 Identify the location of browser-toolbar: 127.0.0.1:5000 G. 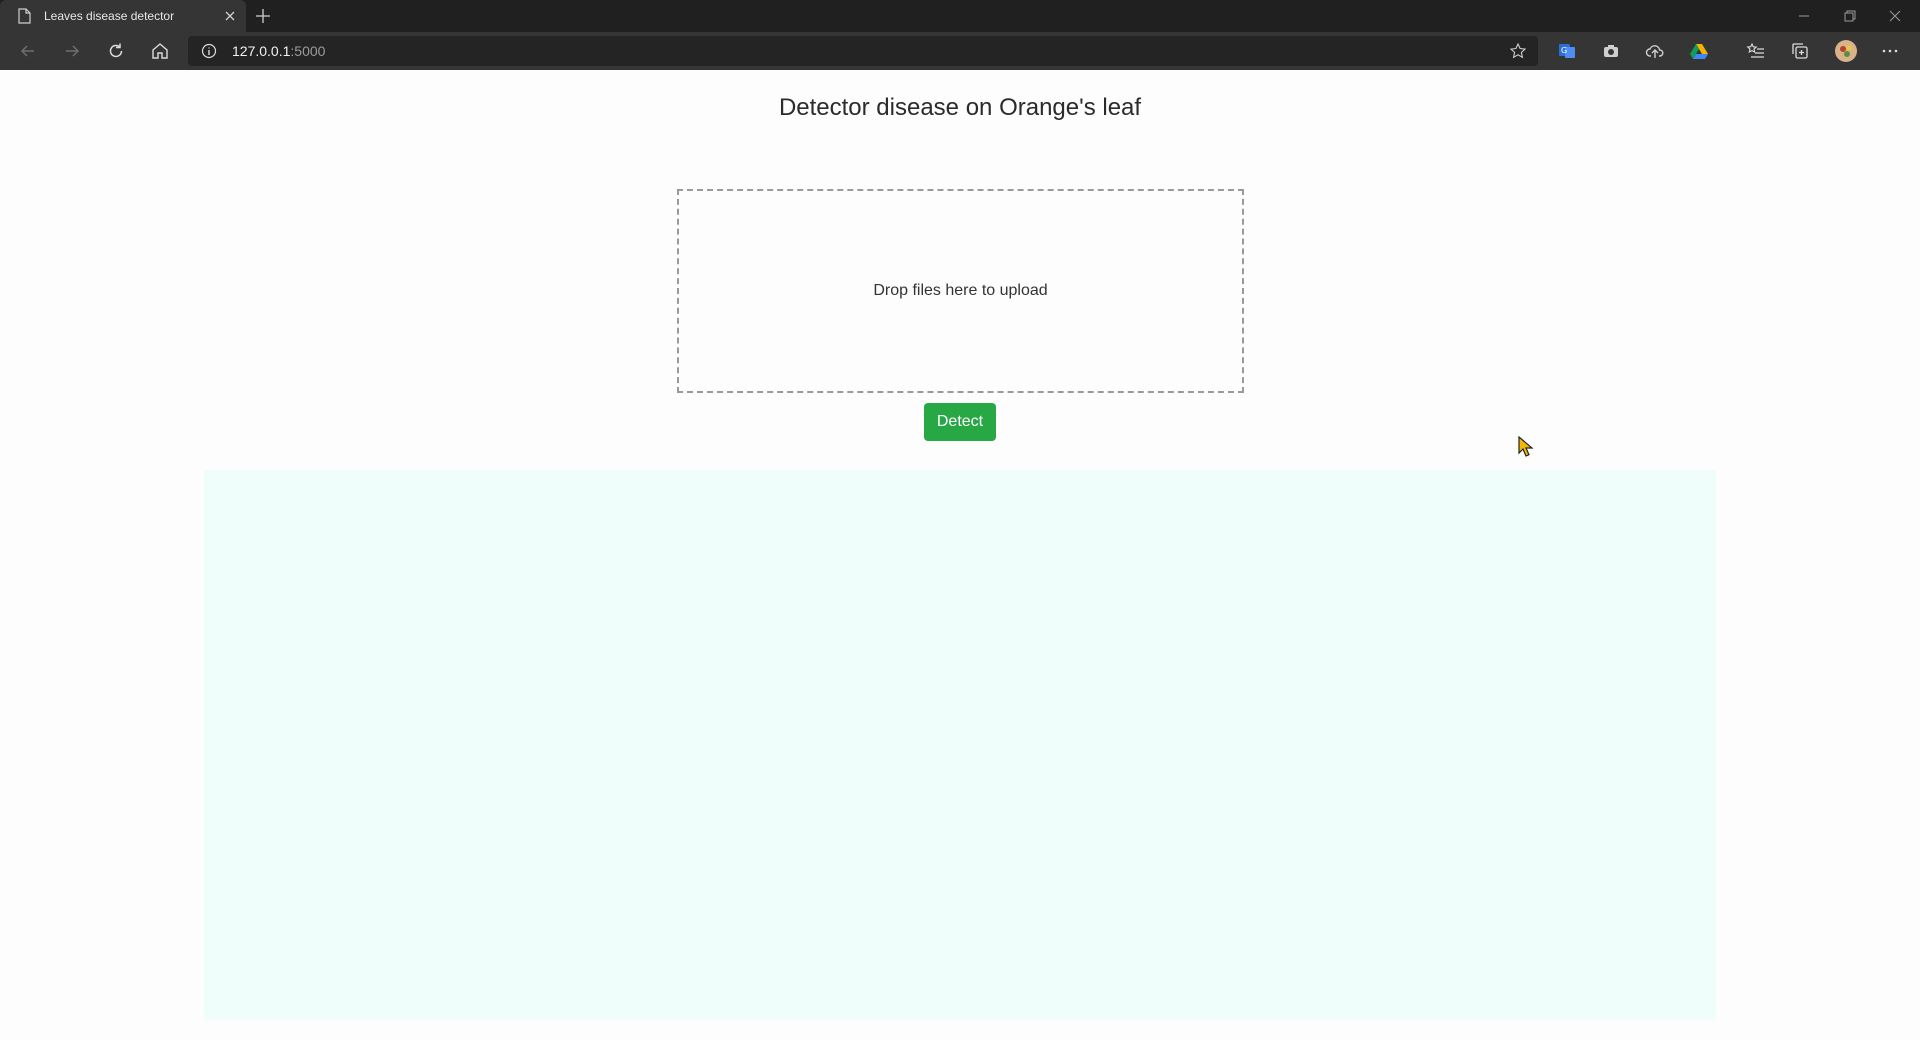
(960, 51).